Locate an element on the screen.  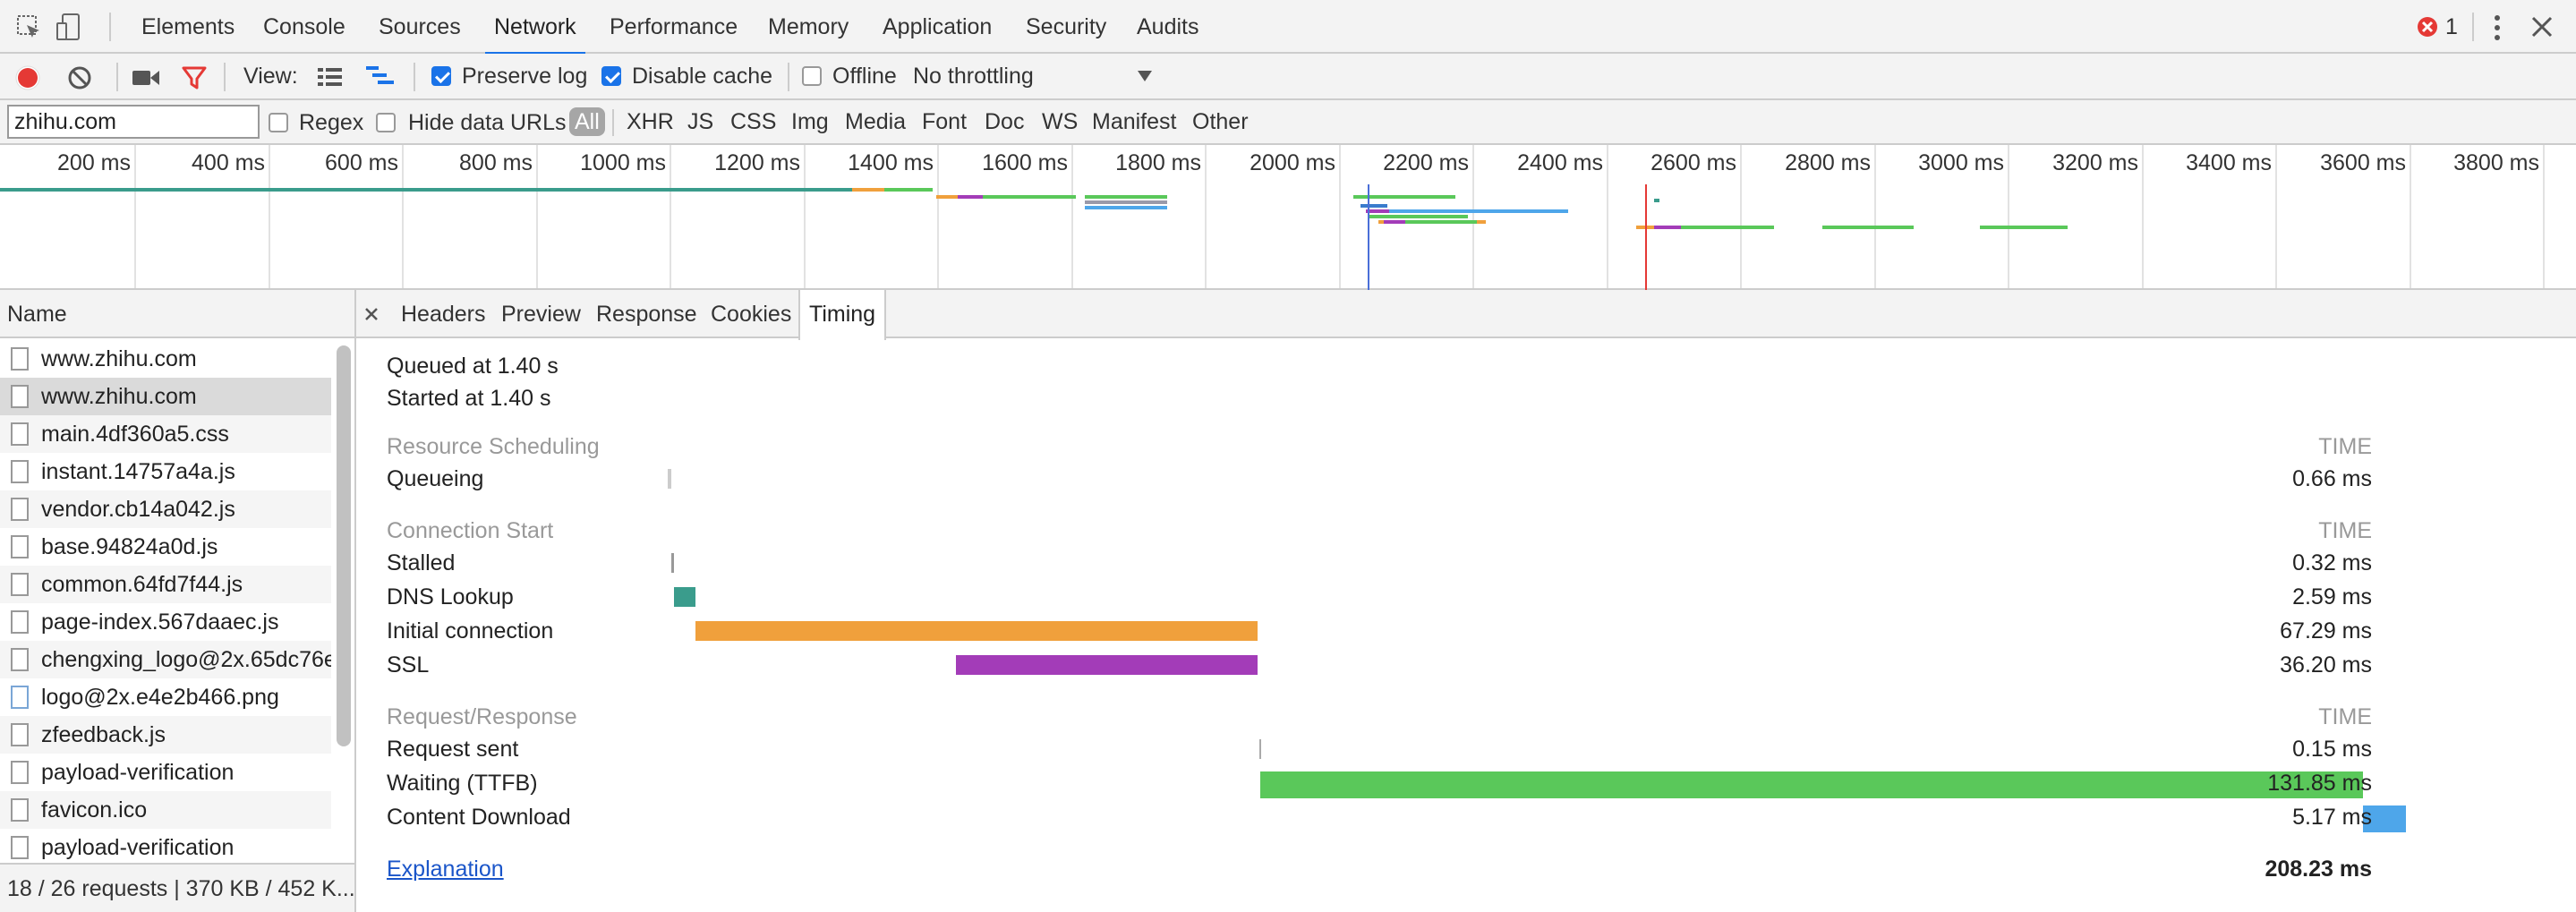
request-row: logo@2x.e4e2b466.png is located at coordinates (165, 697).